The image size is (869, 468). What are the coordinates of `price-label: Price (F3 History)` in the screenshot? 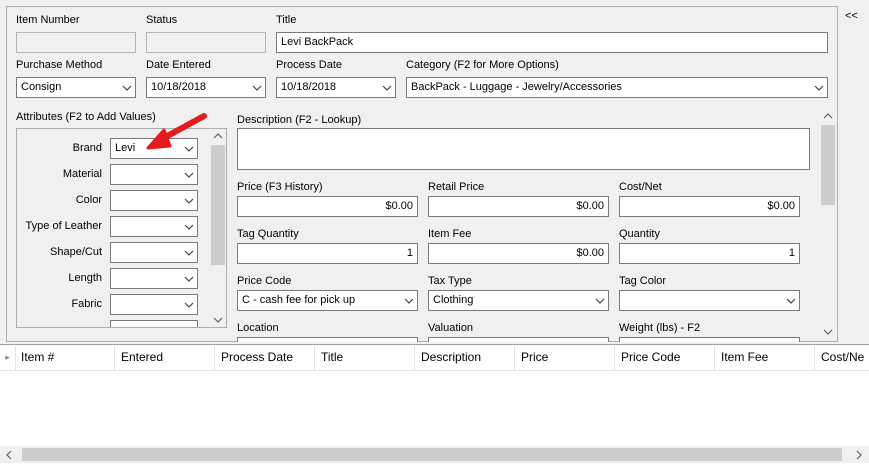 It's located at (280, 187).